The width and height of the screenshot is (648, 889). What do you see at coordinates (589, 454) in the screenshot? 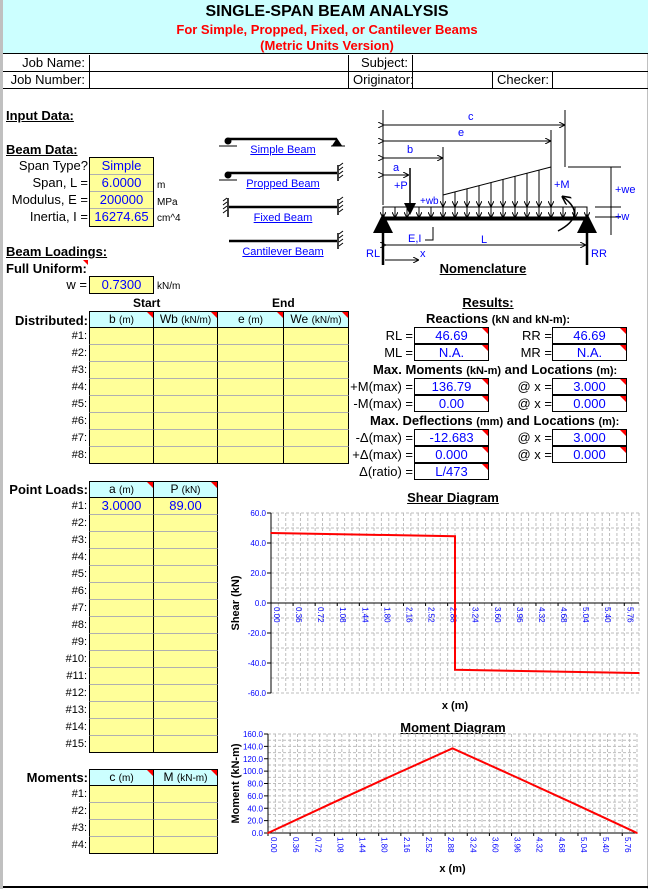
I see `pos-defl-x-result: 0.000` at bounding box center [589, 454].